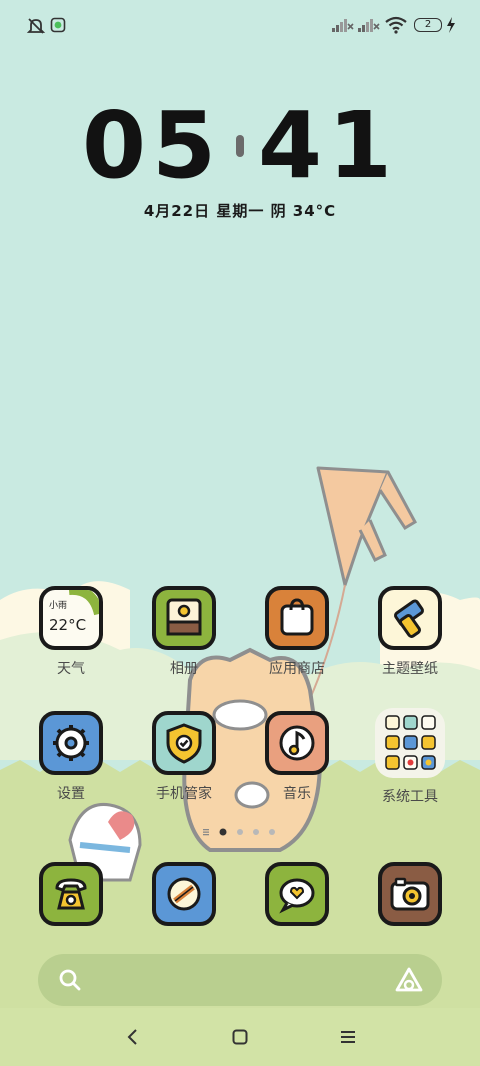  Describe the element at coordinates (36, 26) in the screenshot. I see `bell-off-icon` at that location.